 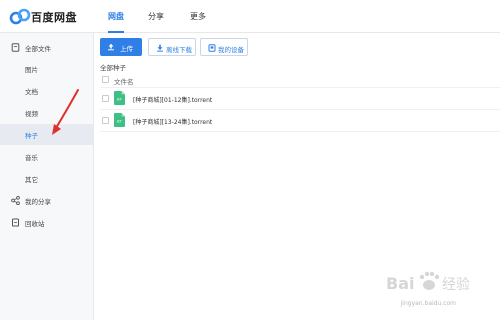 I want to click on column-header-filename: 文件名, so click(x=124, y=81).